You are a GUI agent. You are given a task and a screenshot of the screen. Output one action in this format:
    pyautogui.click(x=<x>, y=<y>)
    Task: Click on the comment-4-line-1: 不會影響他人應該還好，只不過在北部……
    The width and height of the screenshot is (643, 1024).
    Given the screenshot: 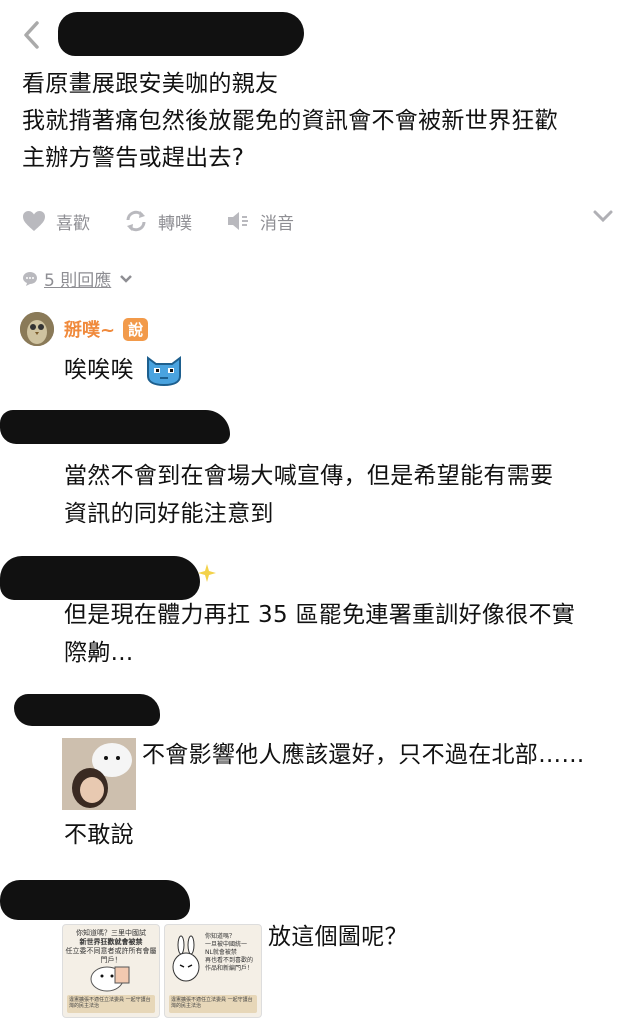 What is the action you would take?
    pyautogui.click(x=363, y=755)
    